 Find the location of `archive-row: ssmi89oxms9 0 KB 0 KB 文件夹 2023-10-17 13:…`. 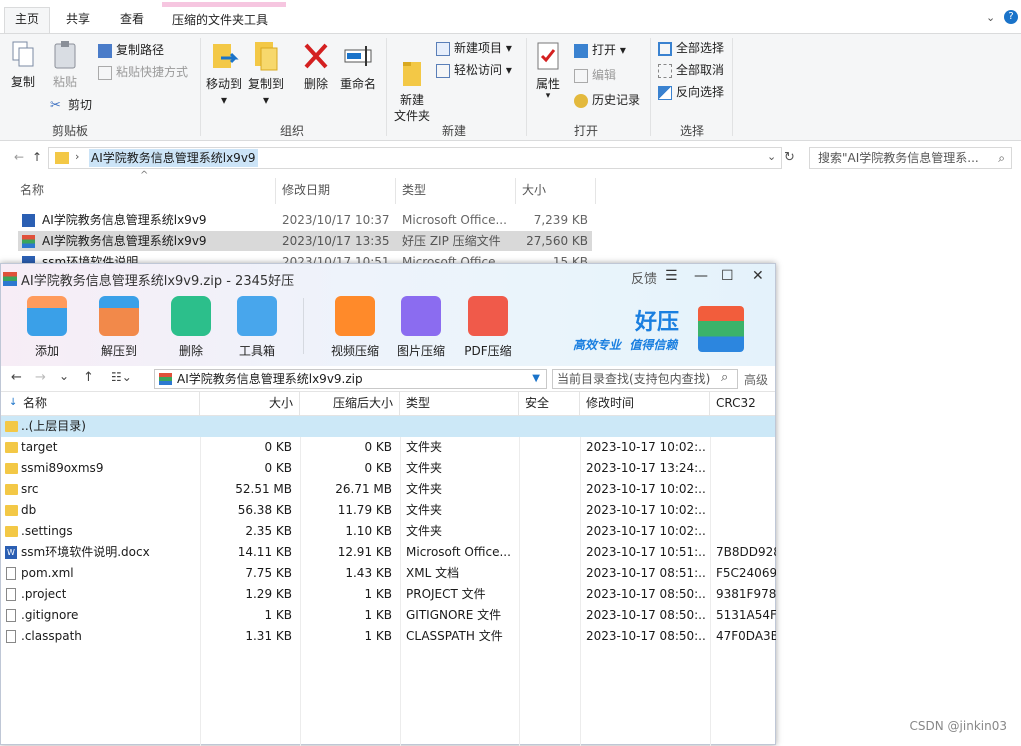

archive-row: ssmi89oxms9 0 KB 0 KB 文件夹 2023-10-17 13:… is located at coordinates (388, 468).